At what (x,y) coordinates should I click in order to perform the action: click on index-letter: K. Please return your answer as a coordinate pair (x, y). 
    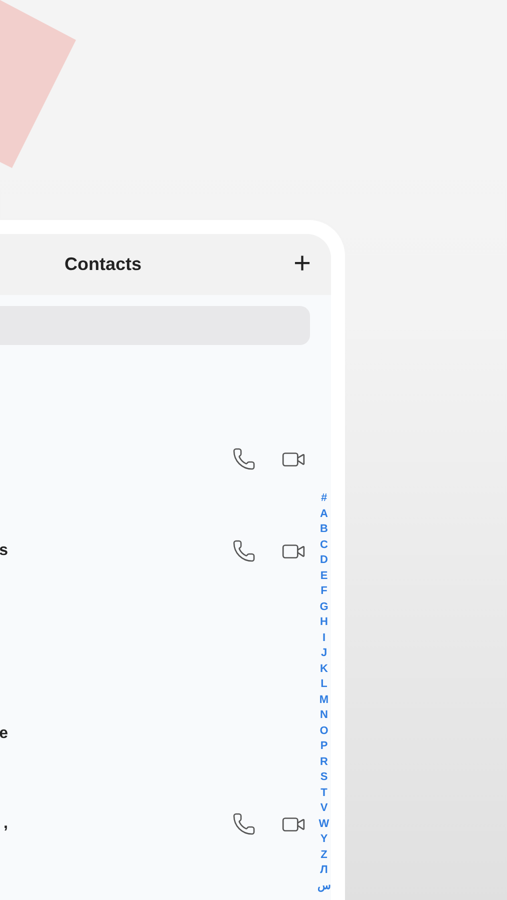
    Looking at the image, I should click on (324, 669).